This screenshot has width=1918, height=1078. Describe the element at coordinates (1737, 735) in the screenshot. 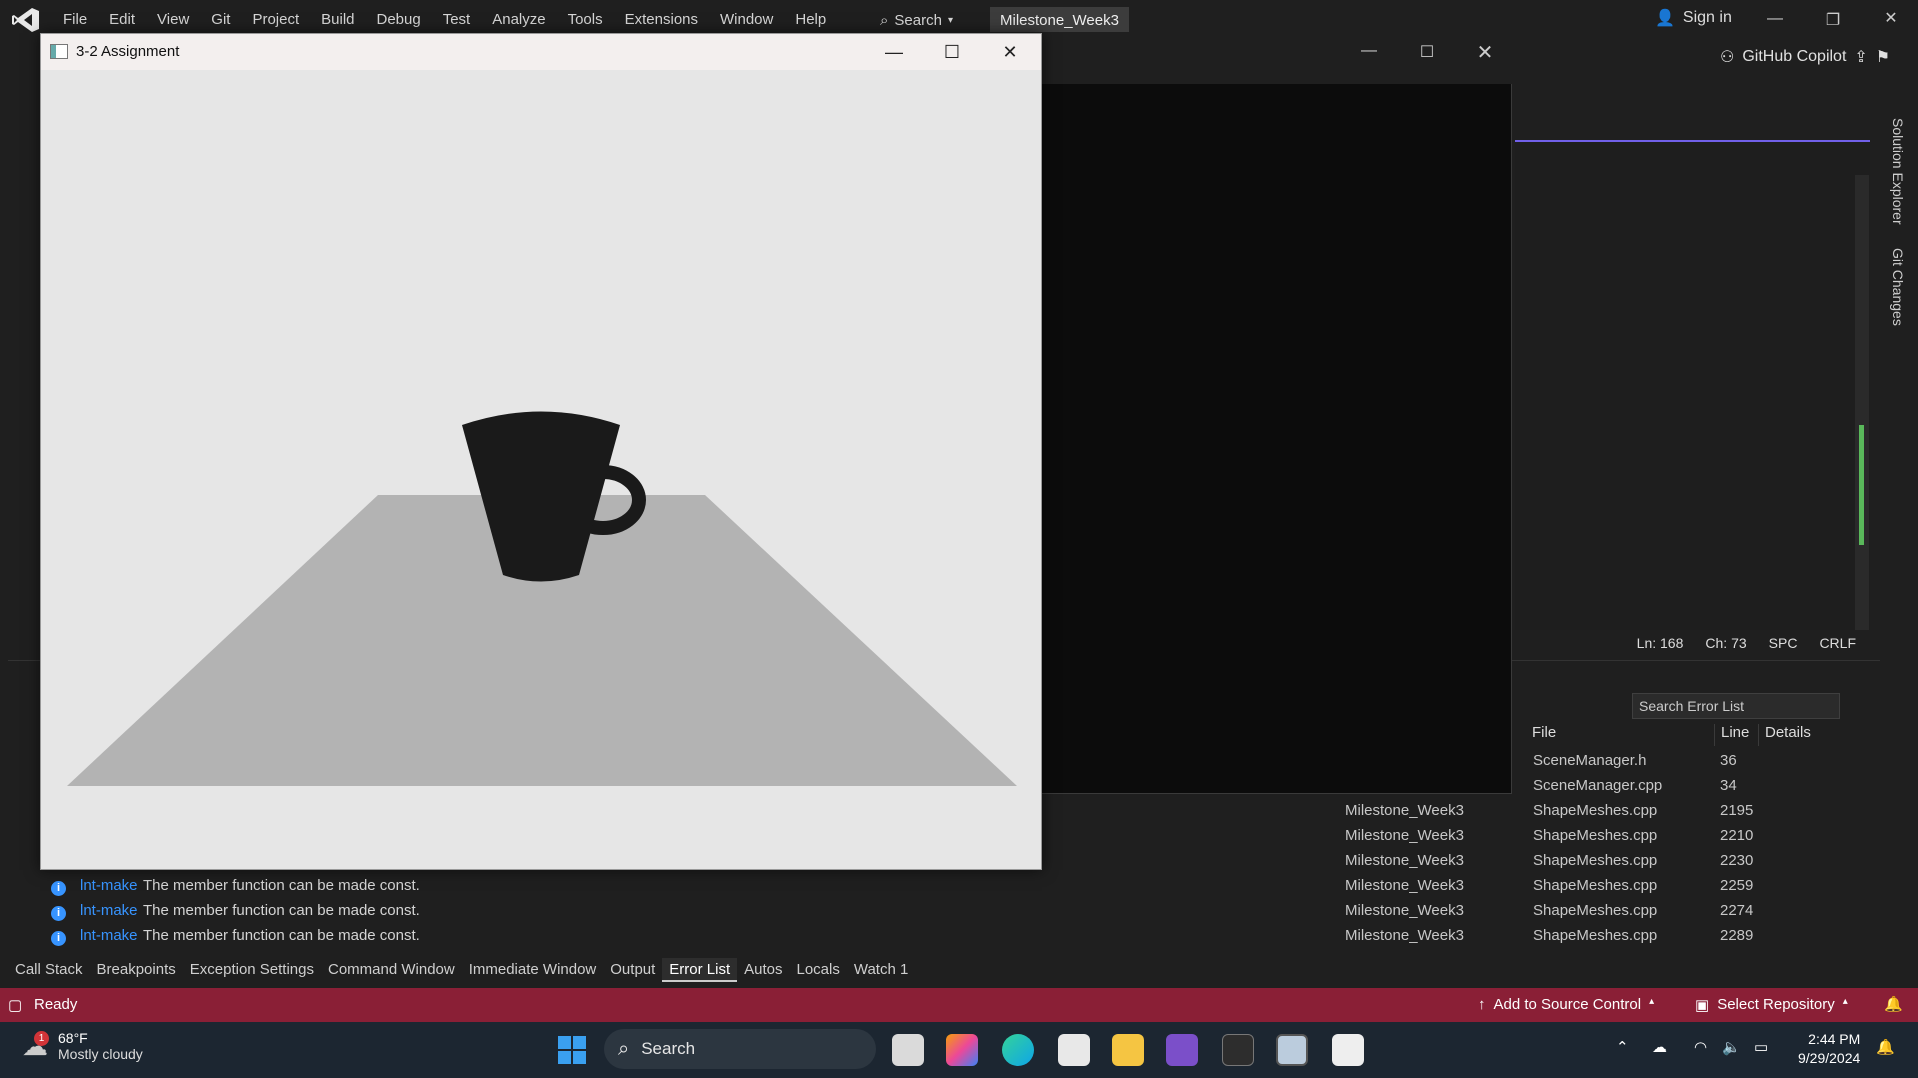

I see `column-line: Line` at that location.